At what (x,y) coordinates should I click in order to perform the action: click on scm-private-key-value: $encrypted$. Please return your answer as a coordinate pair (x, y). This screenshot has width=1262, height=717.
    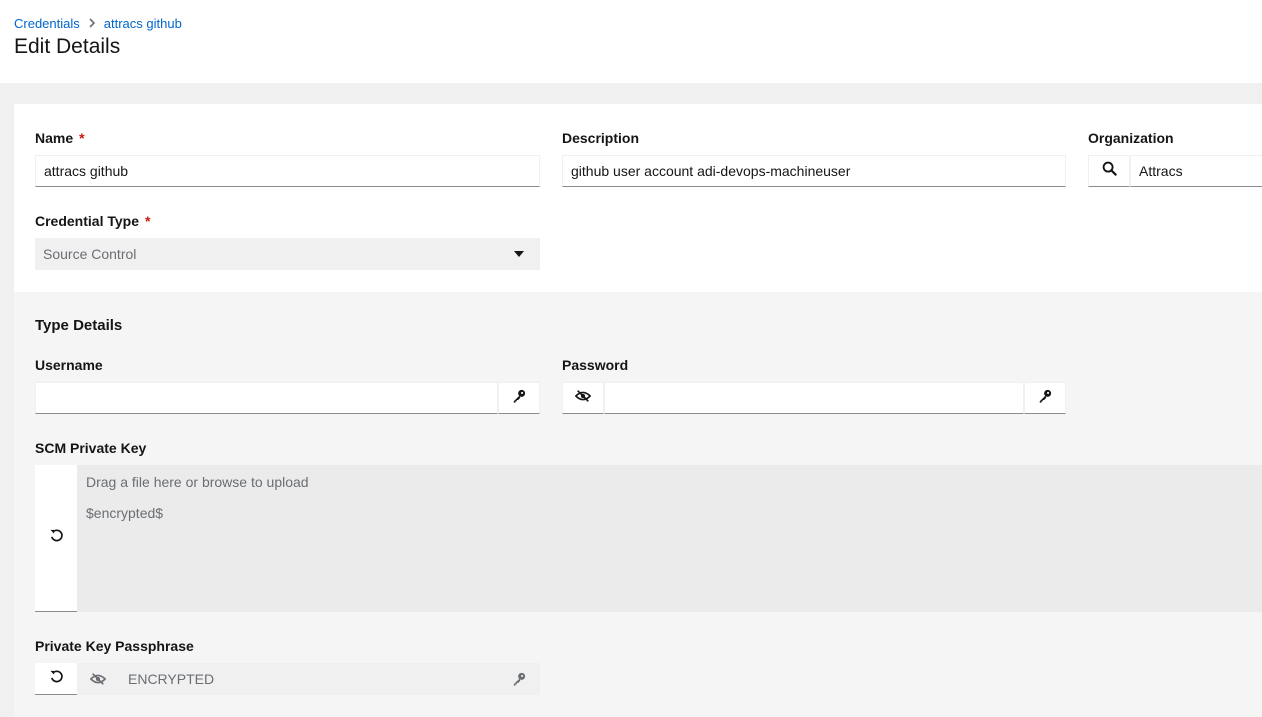
    Looking at the image, I should click on (125, 513).